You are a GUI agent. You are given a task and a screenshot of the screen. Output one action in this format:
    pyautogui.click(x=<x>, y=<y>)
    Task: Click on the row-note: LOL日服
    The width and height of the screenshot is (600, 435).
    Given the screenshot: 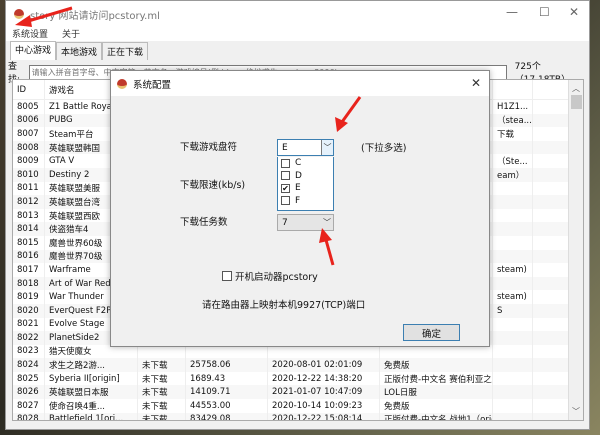 What is the action you would take?
    pyautogui.click(x=436, y=392)
    